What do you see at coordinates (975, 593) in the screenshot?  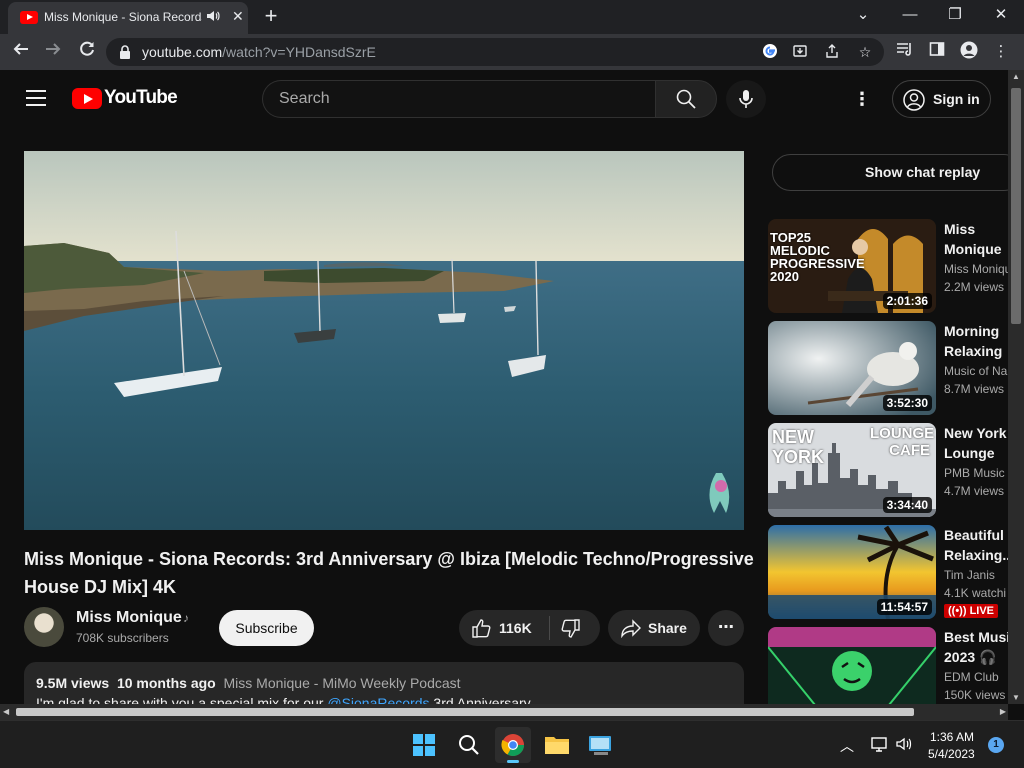 I see `recommendation-views: 4.1K watchi` at bounding box center [975, 593].